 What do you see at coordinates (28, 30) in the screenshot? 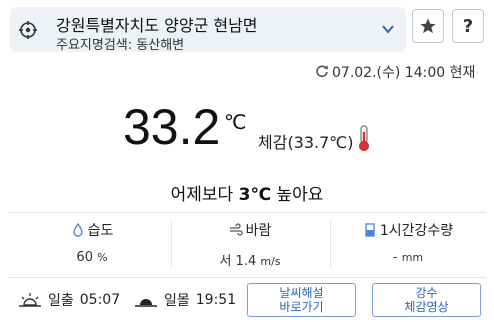
I see `location-target-icon` at bounding box center [28, 30].